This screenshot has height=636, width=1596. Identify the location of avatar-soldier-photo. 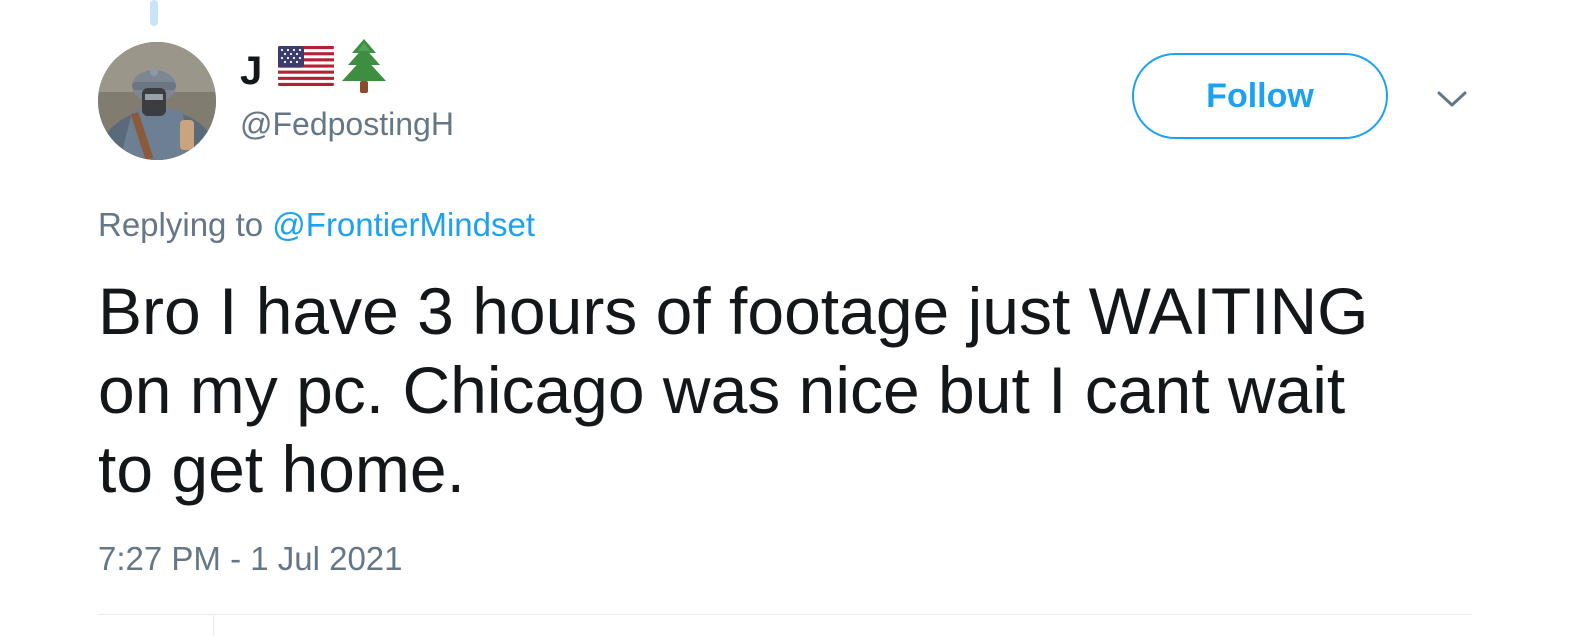
(157, 101).